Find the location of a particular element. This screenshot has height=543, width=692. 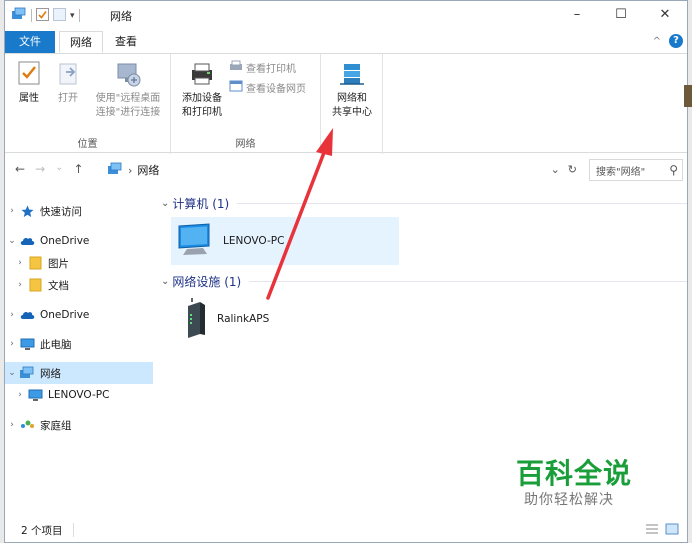

router-icon is located at coordinates (195, 319).